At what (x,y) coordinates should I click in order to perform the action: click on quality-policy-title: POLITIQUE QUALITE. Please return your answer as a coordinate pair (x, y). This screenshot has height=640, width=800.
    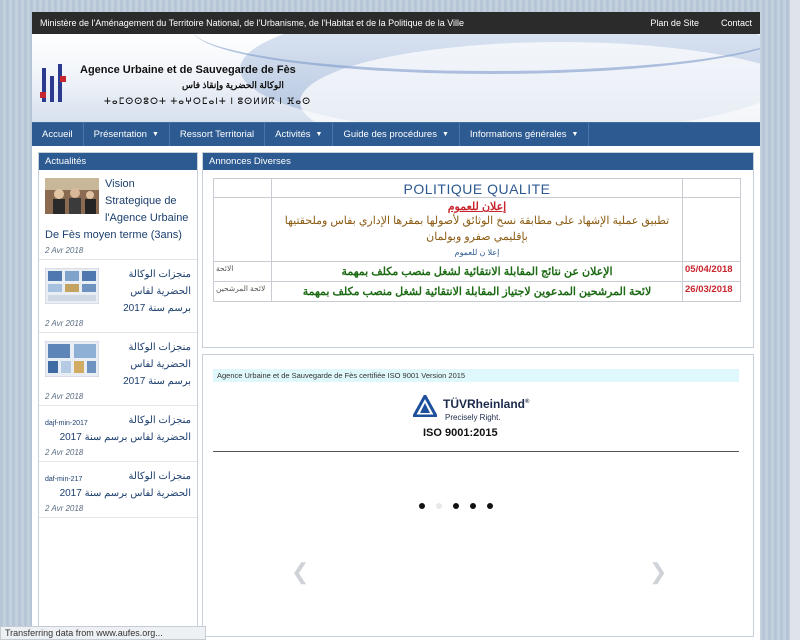
    Looking at the image, I should click on (477, 188).